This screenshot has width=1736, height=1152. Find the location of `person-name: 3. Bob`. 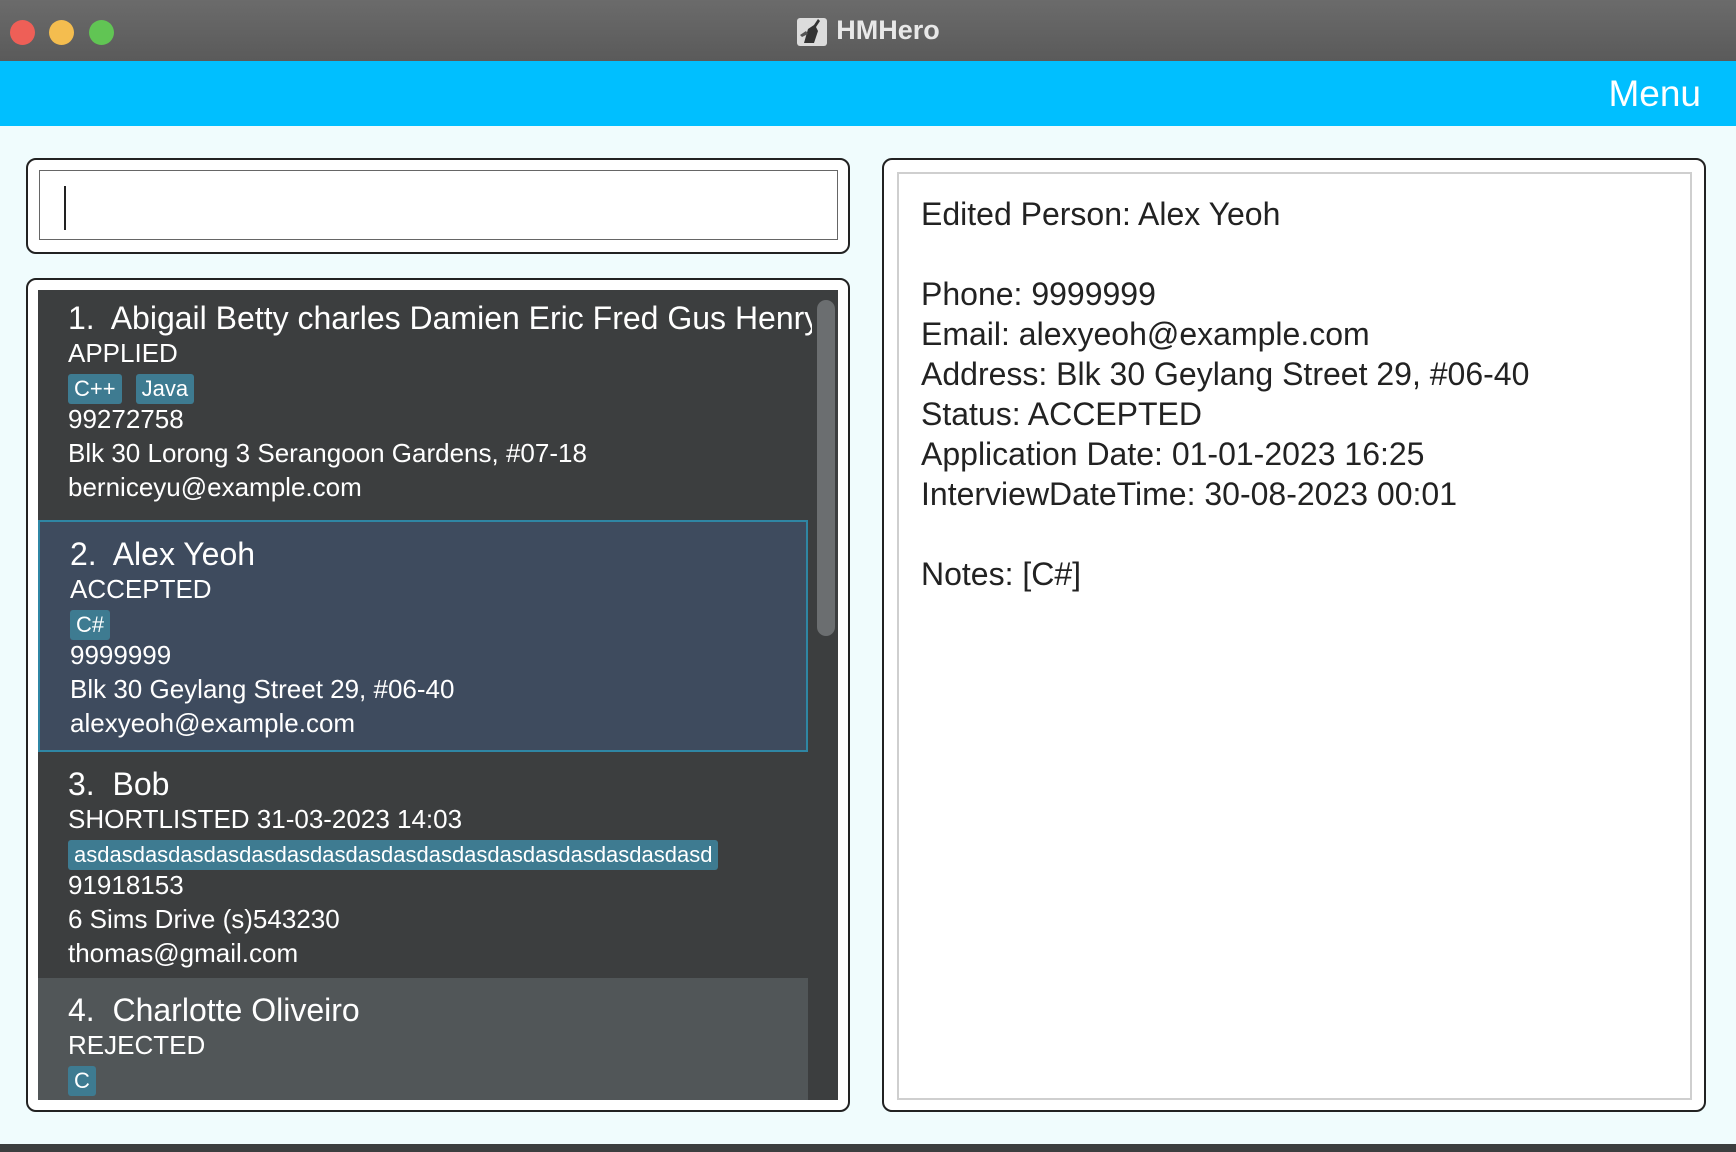

person-name: 3. Bob is located at coordinates (119, 784).